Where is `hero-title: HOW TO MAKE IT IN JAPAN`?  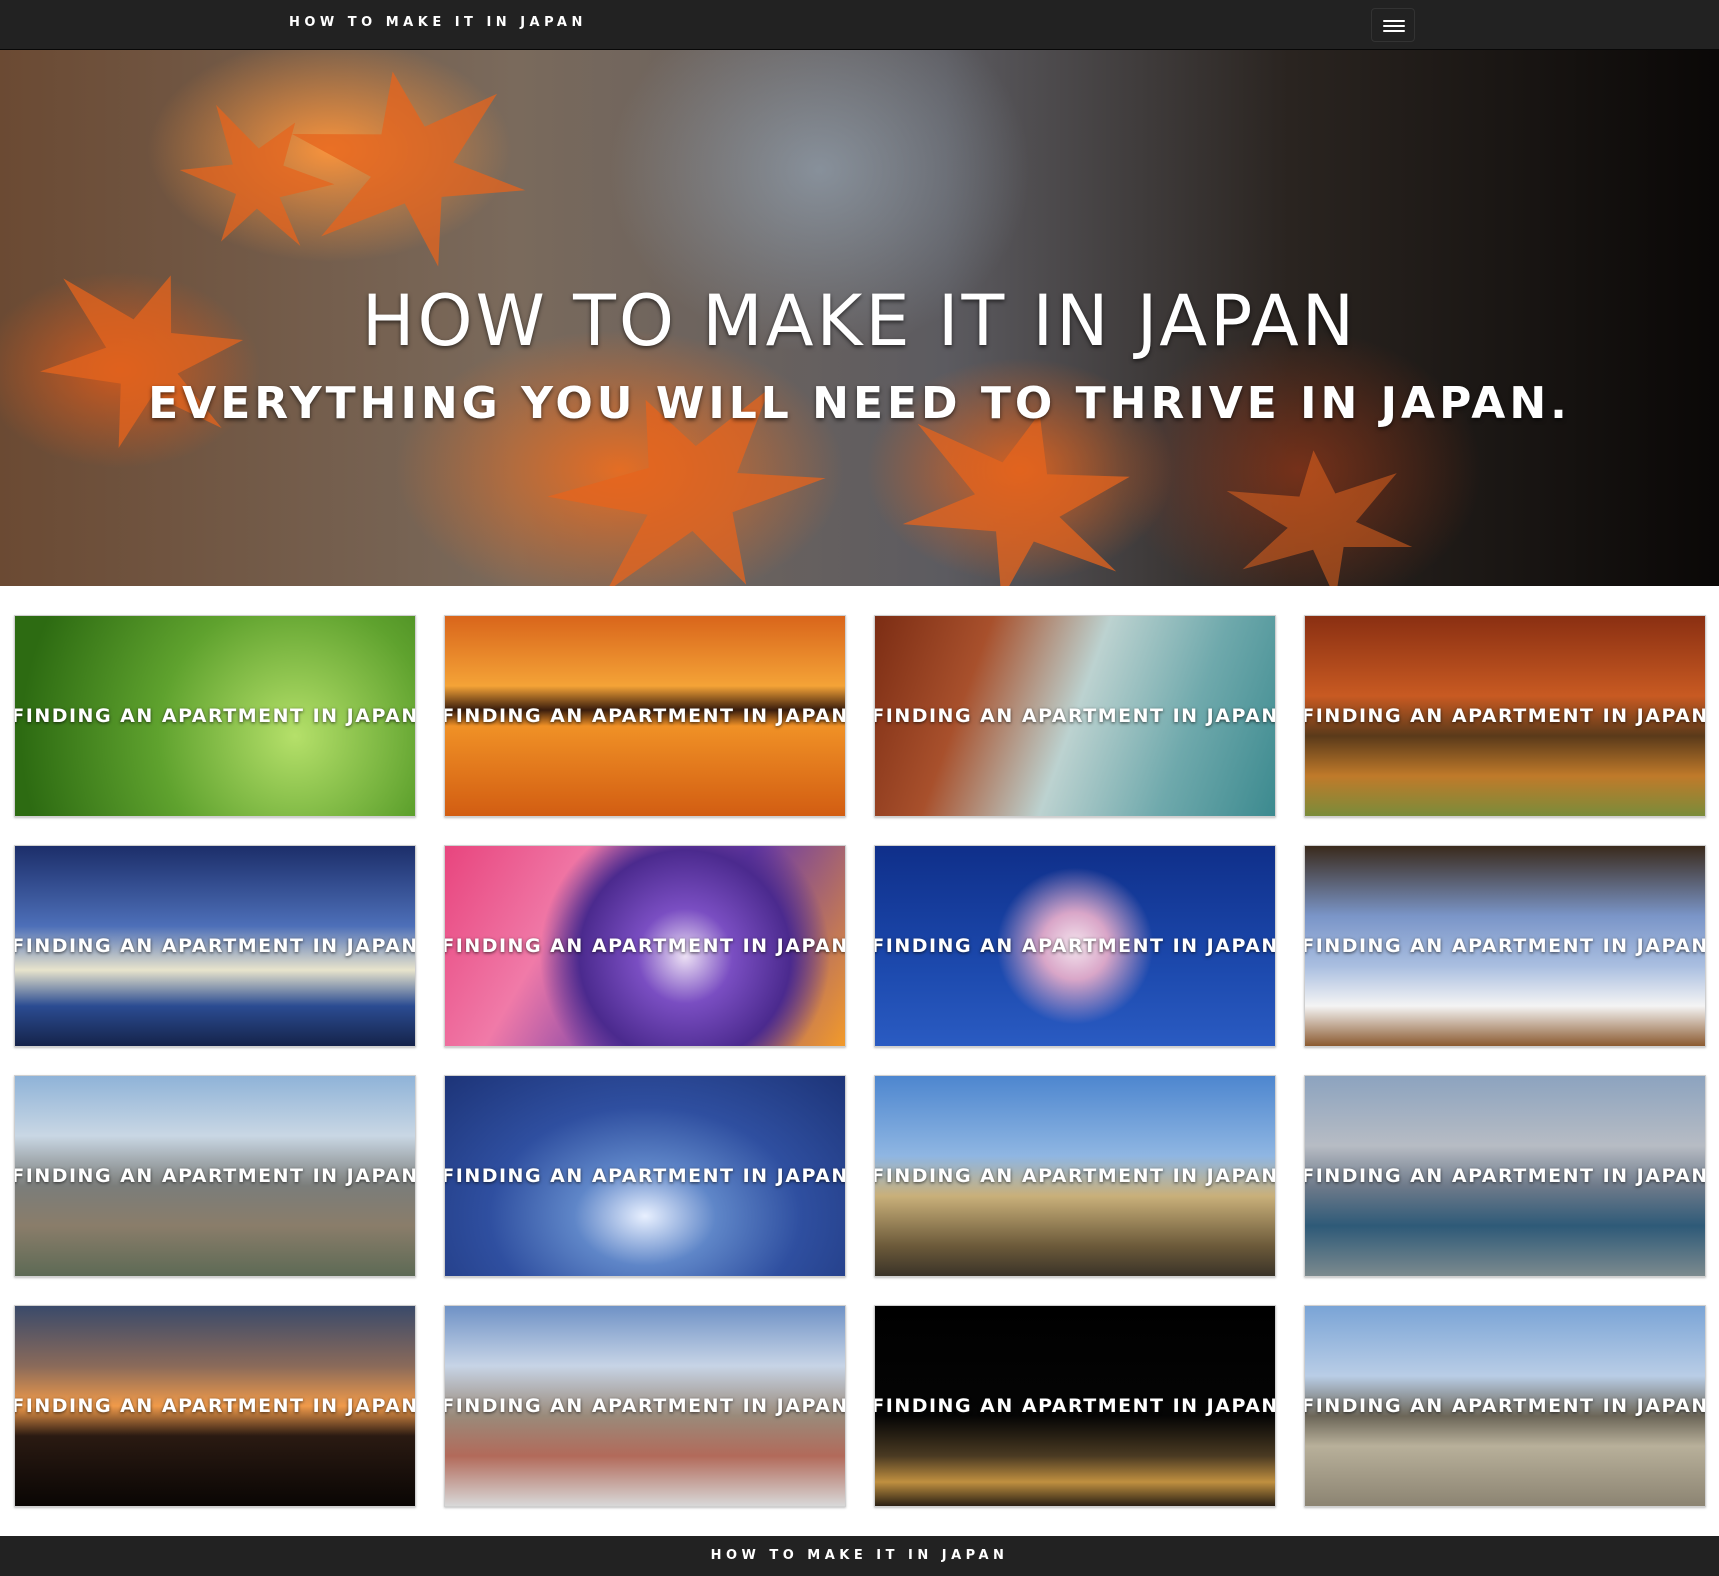 hero-title: HOW TO MAKE IT IN JAPAN is located at coordinates (859, 321).